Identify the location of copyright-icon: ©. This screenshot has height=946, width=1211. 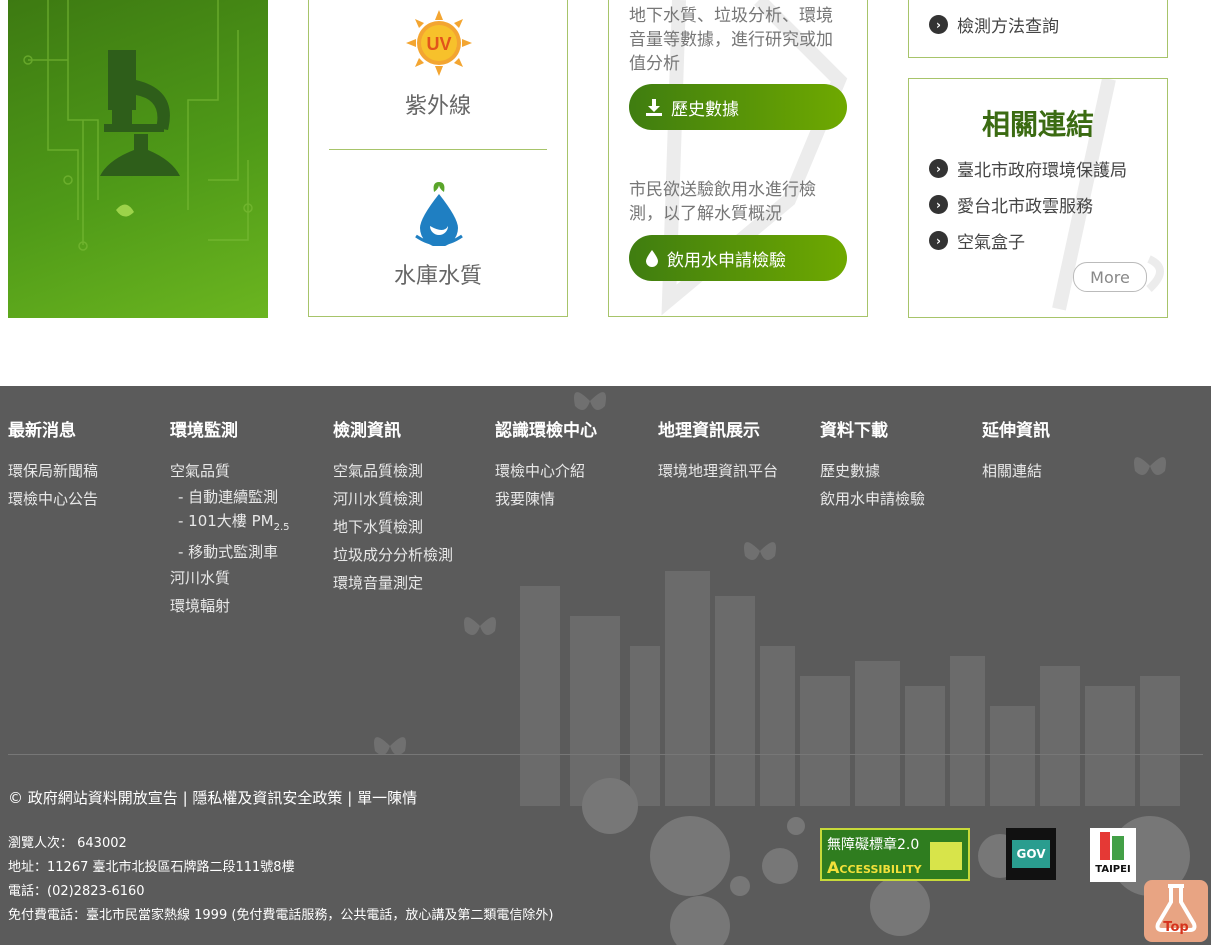
(15, 798).